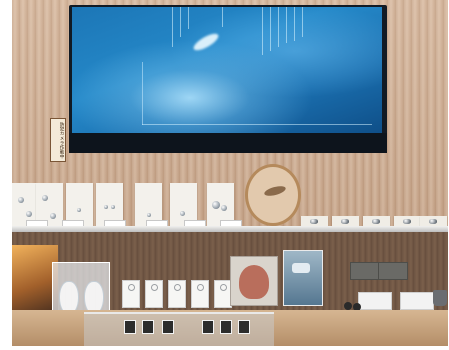  I want to click on portrait-book, so click(254, 281).